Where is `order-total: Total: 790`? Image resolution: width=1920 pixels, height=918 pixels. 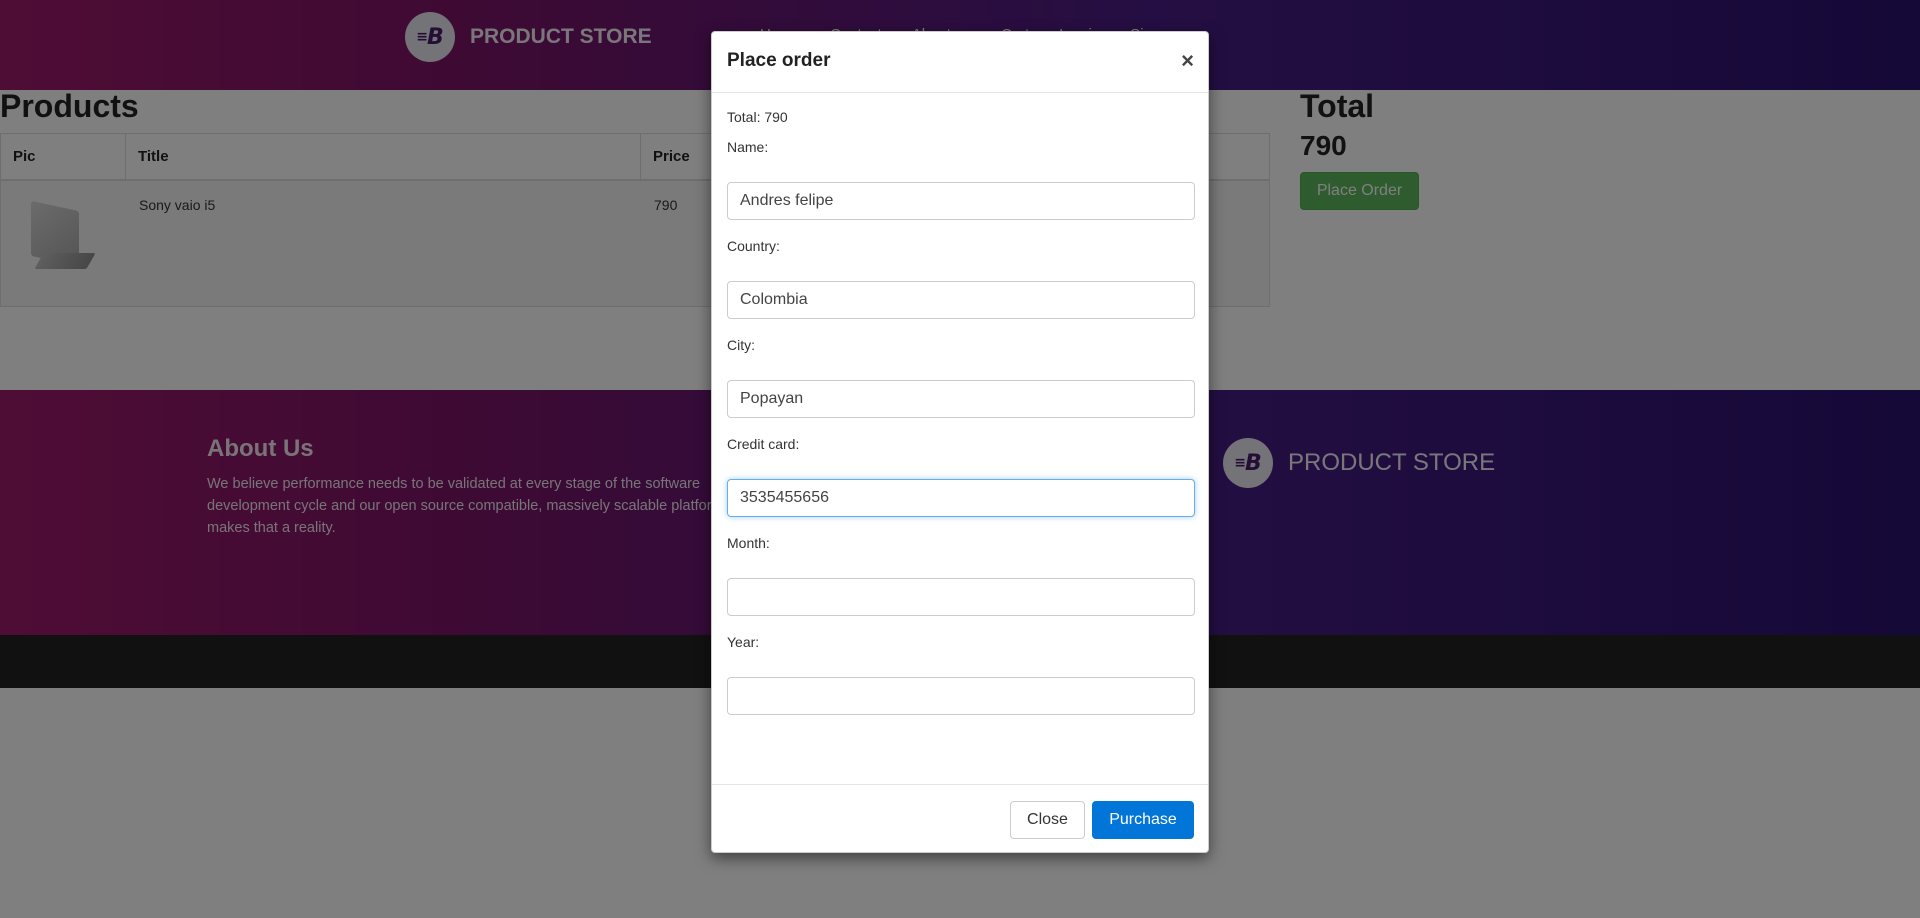 order-total: Total: 790 is located at coordinates (757, 117).